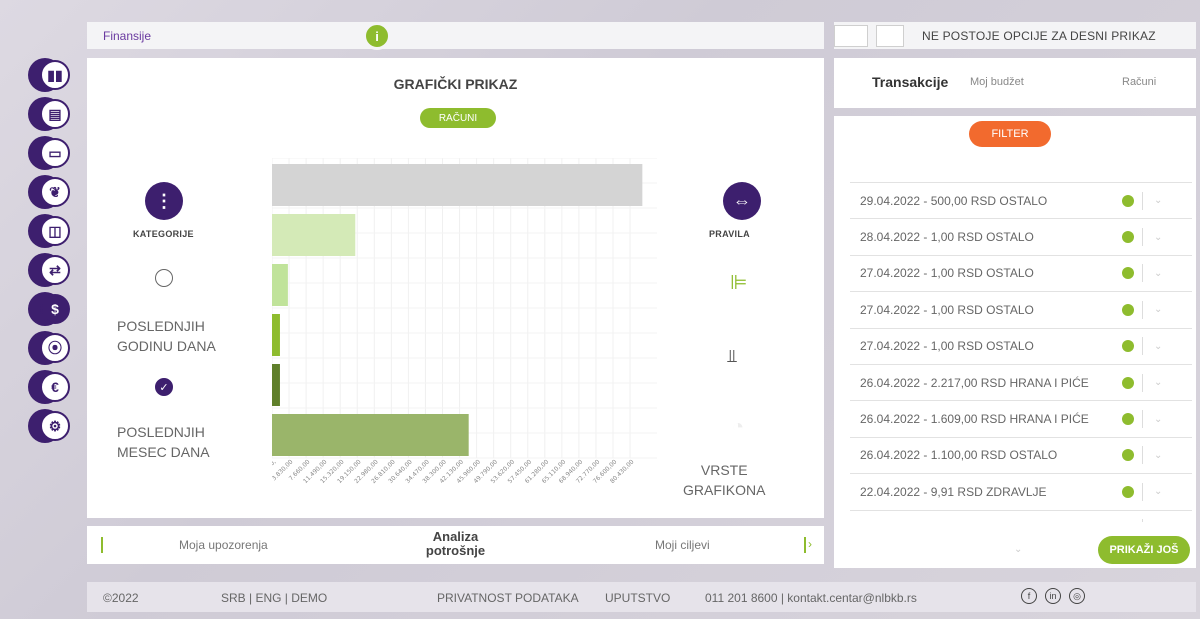  Describe the element at coordinates (809, 545) in the screenshot. I see `nav-next-arrow: ›` at that location.